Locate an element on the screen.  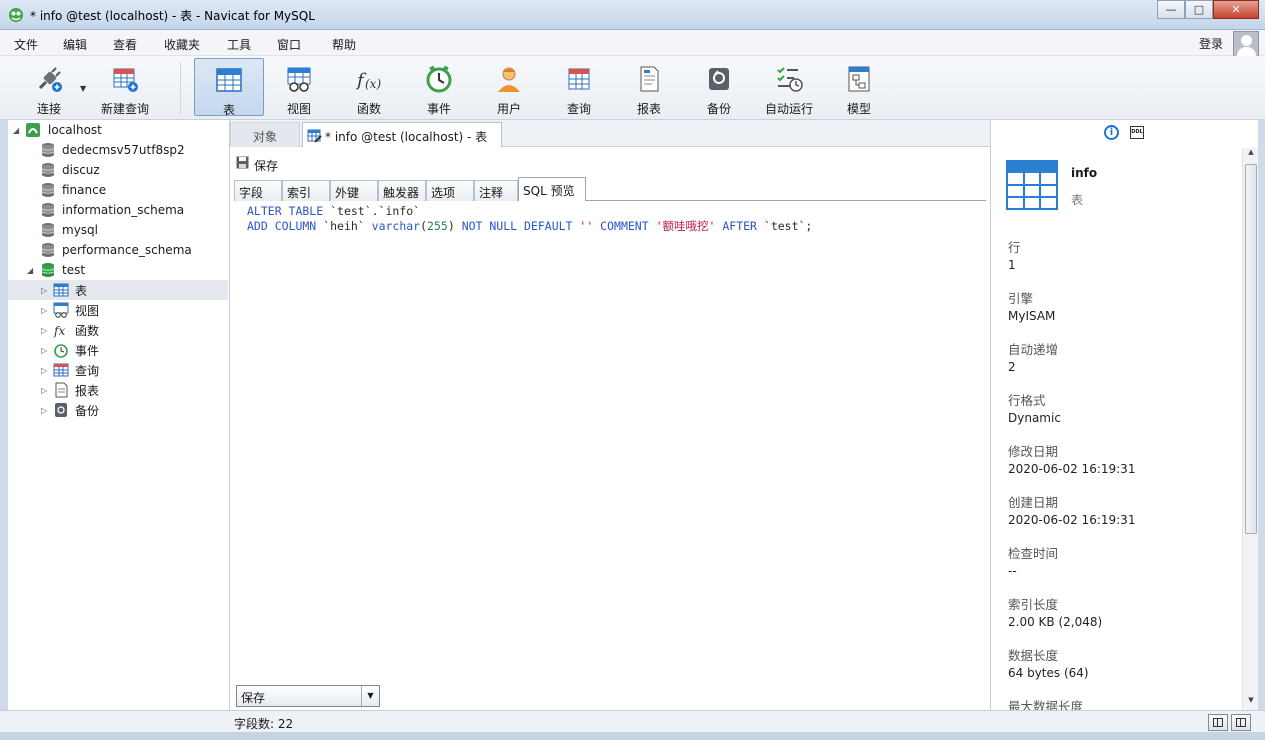
query-icon is located at coordinates (61, 370).